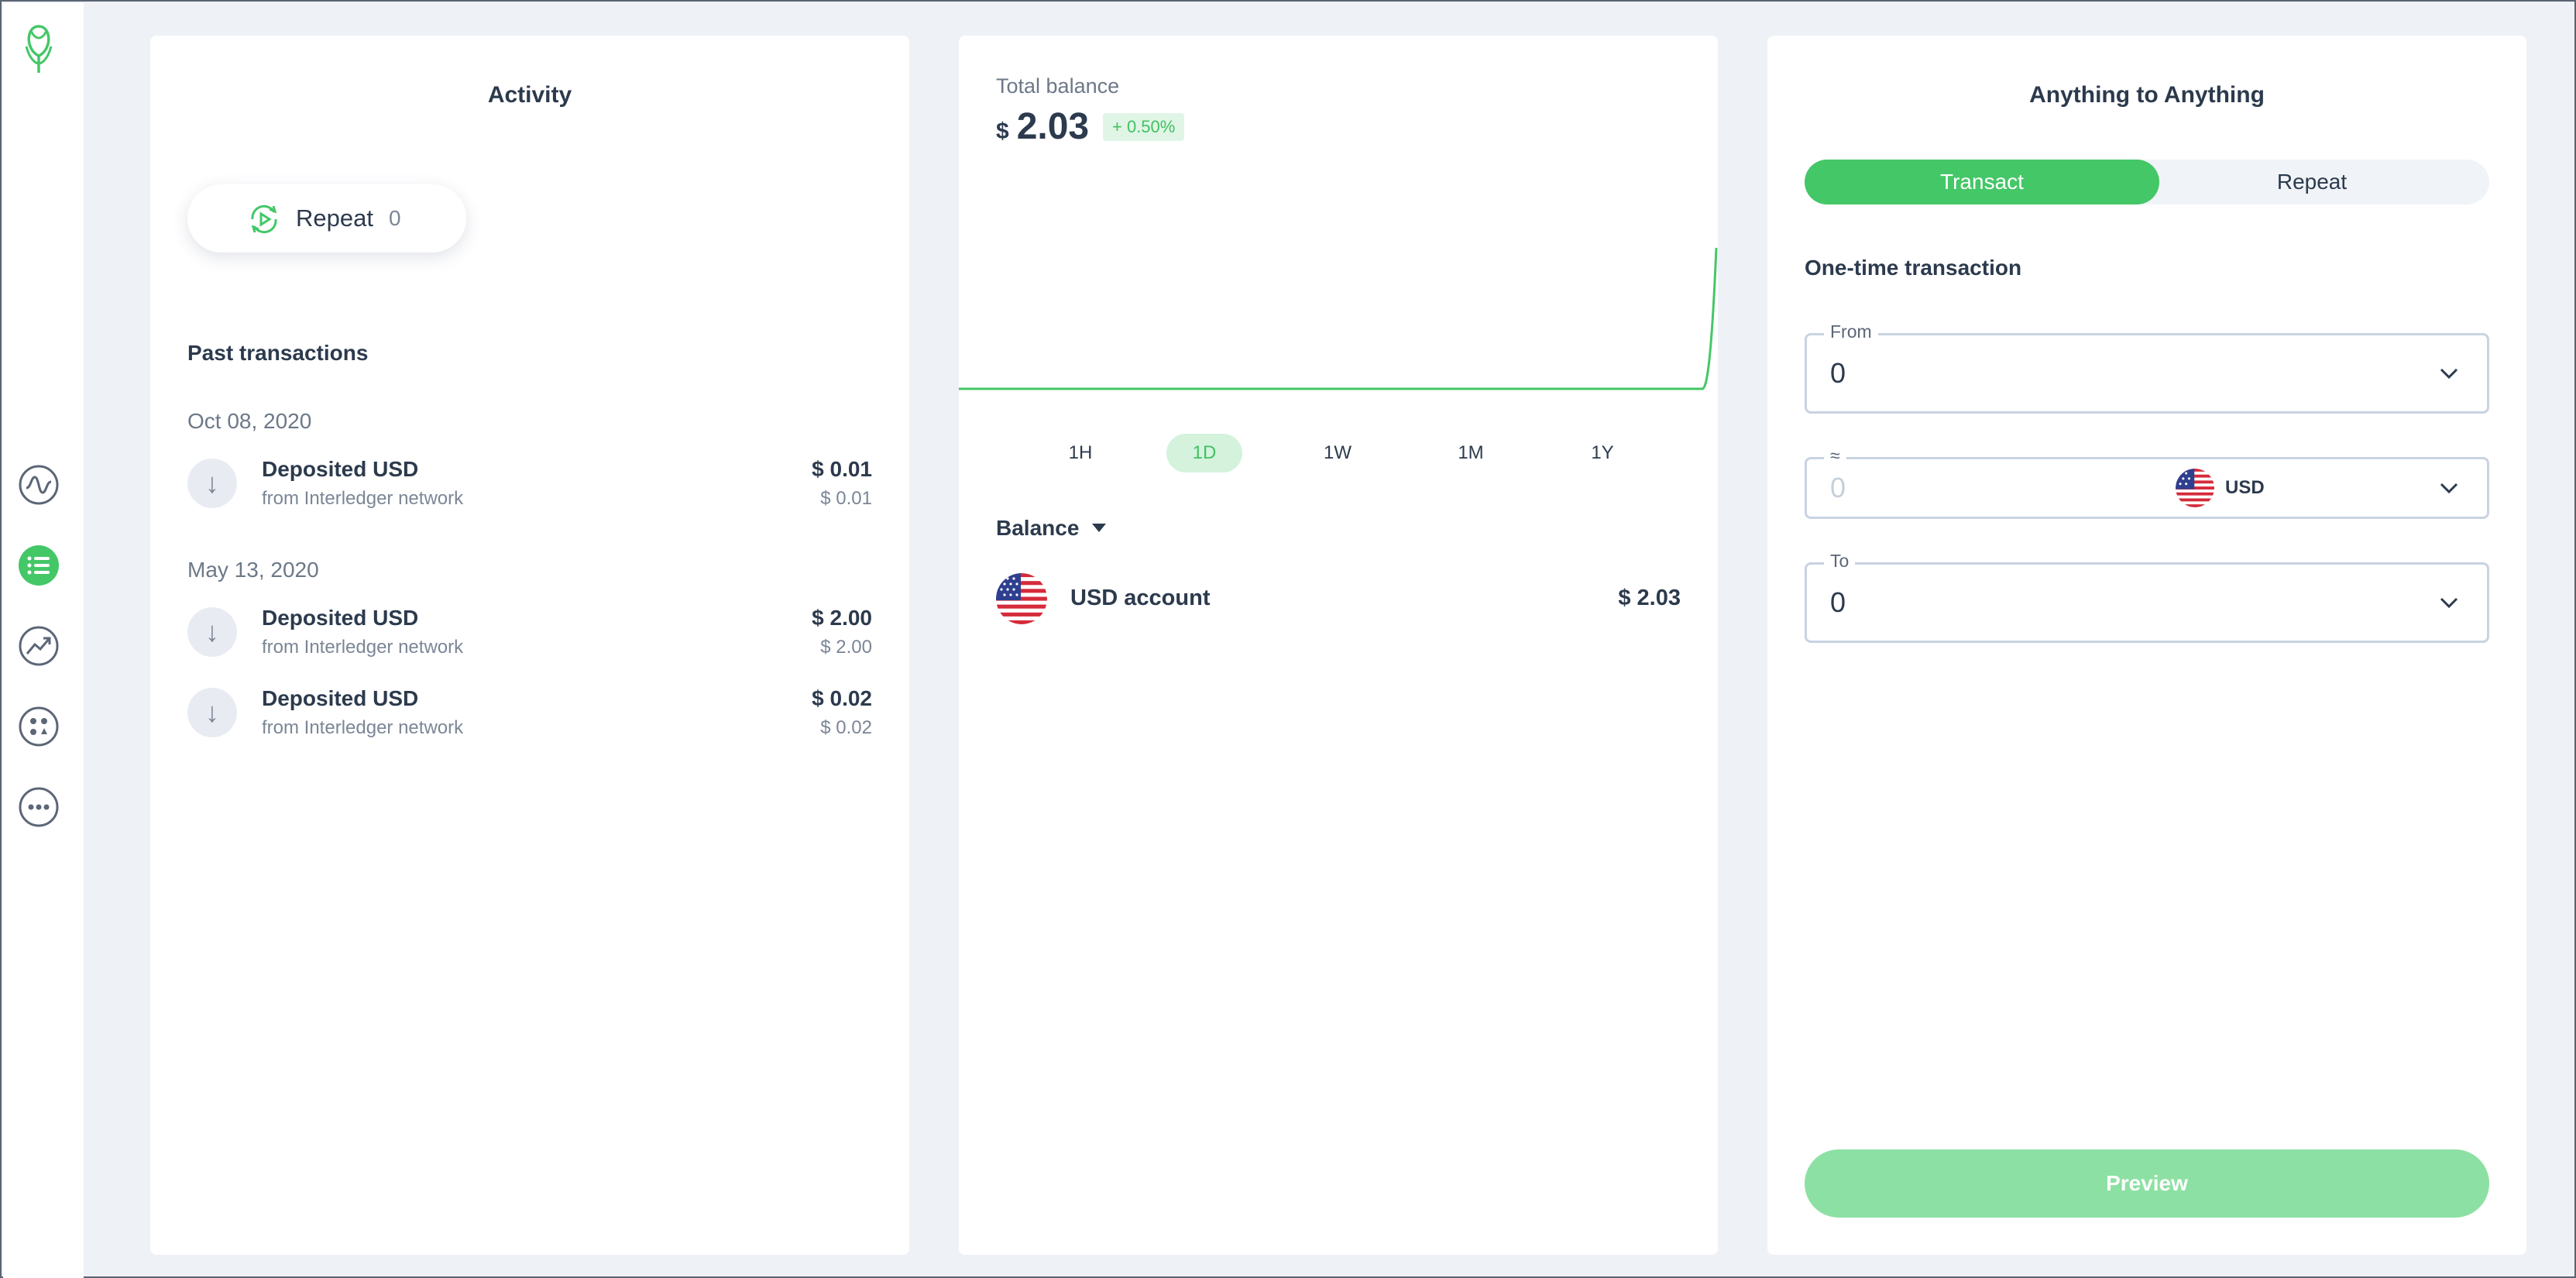  What do you see at coordinates (2147, 597) in the screenshot?
I see `to-field: To 0` at bounding box center [2147, 597].